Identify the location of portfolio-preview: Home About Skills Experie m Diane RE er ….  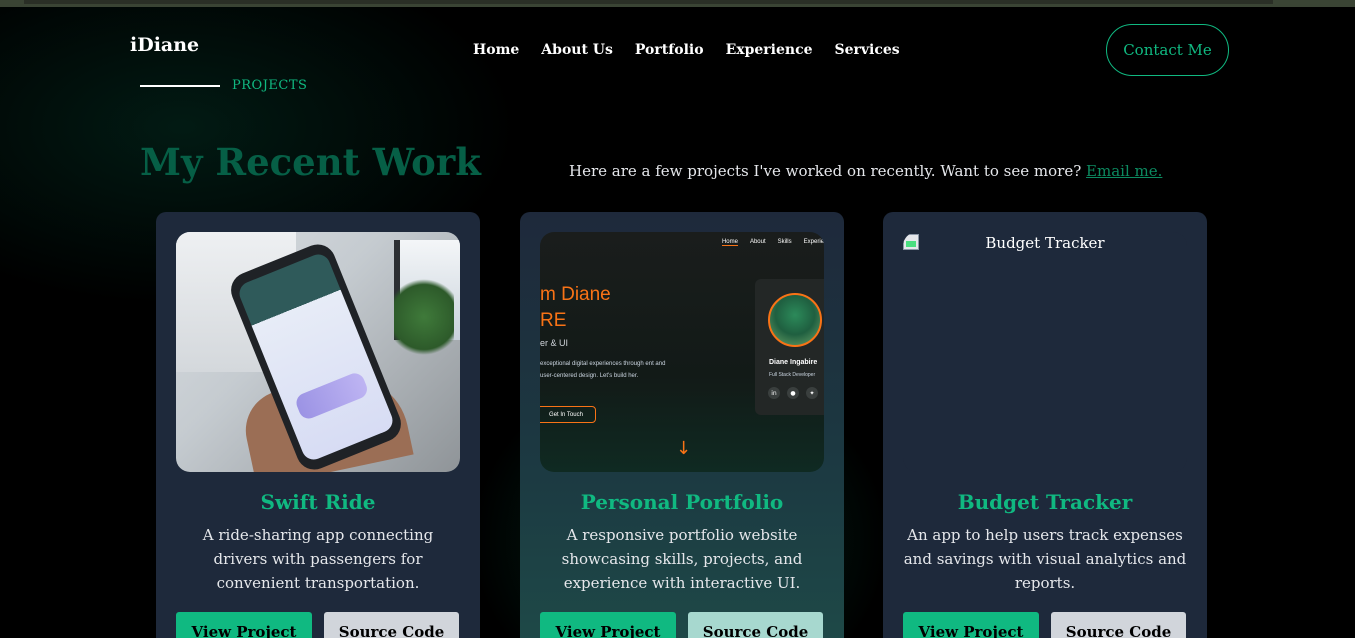
(682, 352).